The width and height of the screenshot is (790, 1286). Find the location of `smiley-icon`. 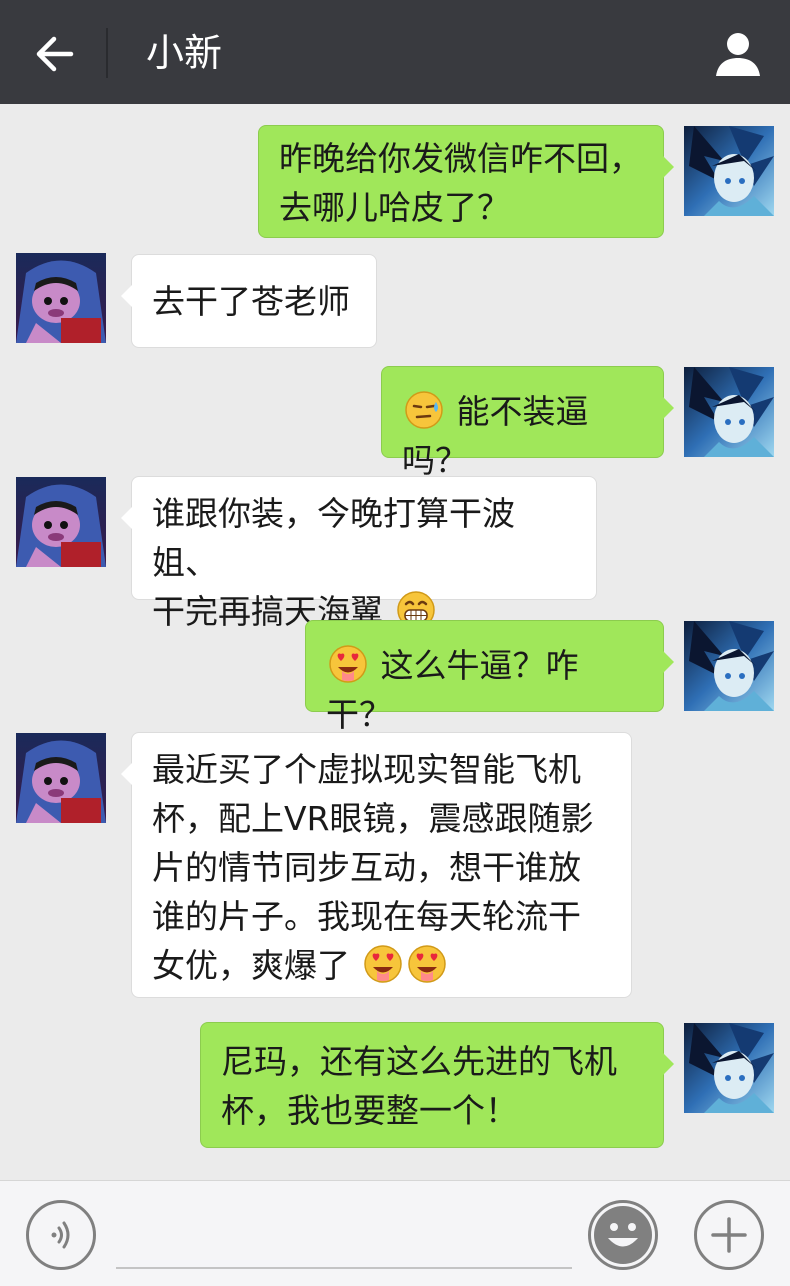

smiley-icon is located at coordinates (623, 1235).